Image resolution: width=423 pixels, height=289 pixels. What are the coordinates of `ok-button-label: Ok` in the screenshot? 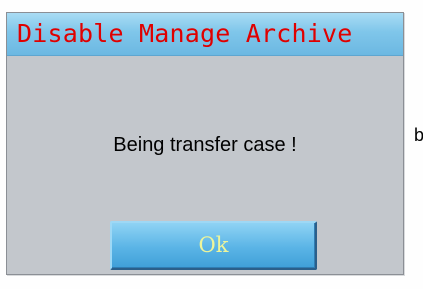 It's located at (213, 245).